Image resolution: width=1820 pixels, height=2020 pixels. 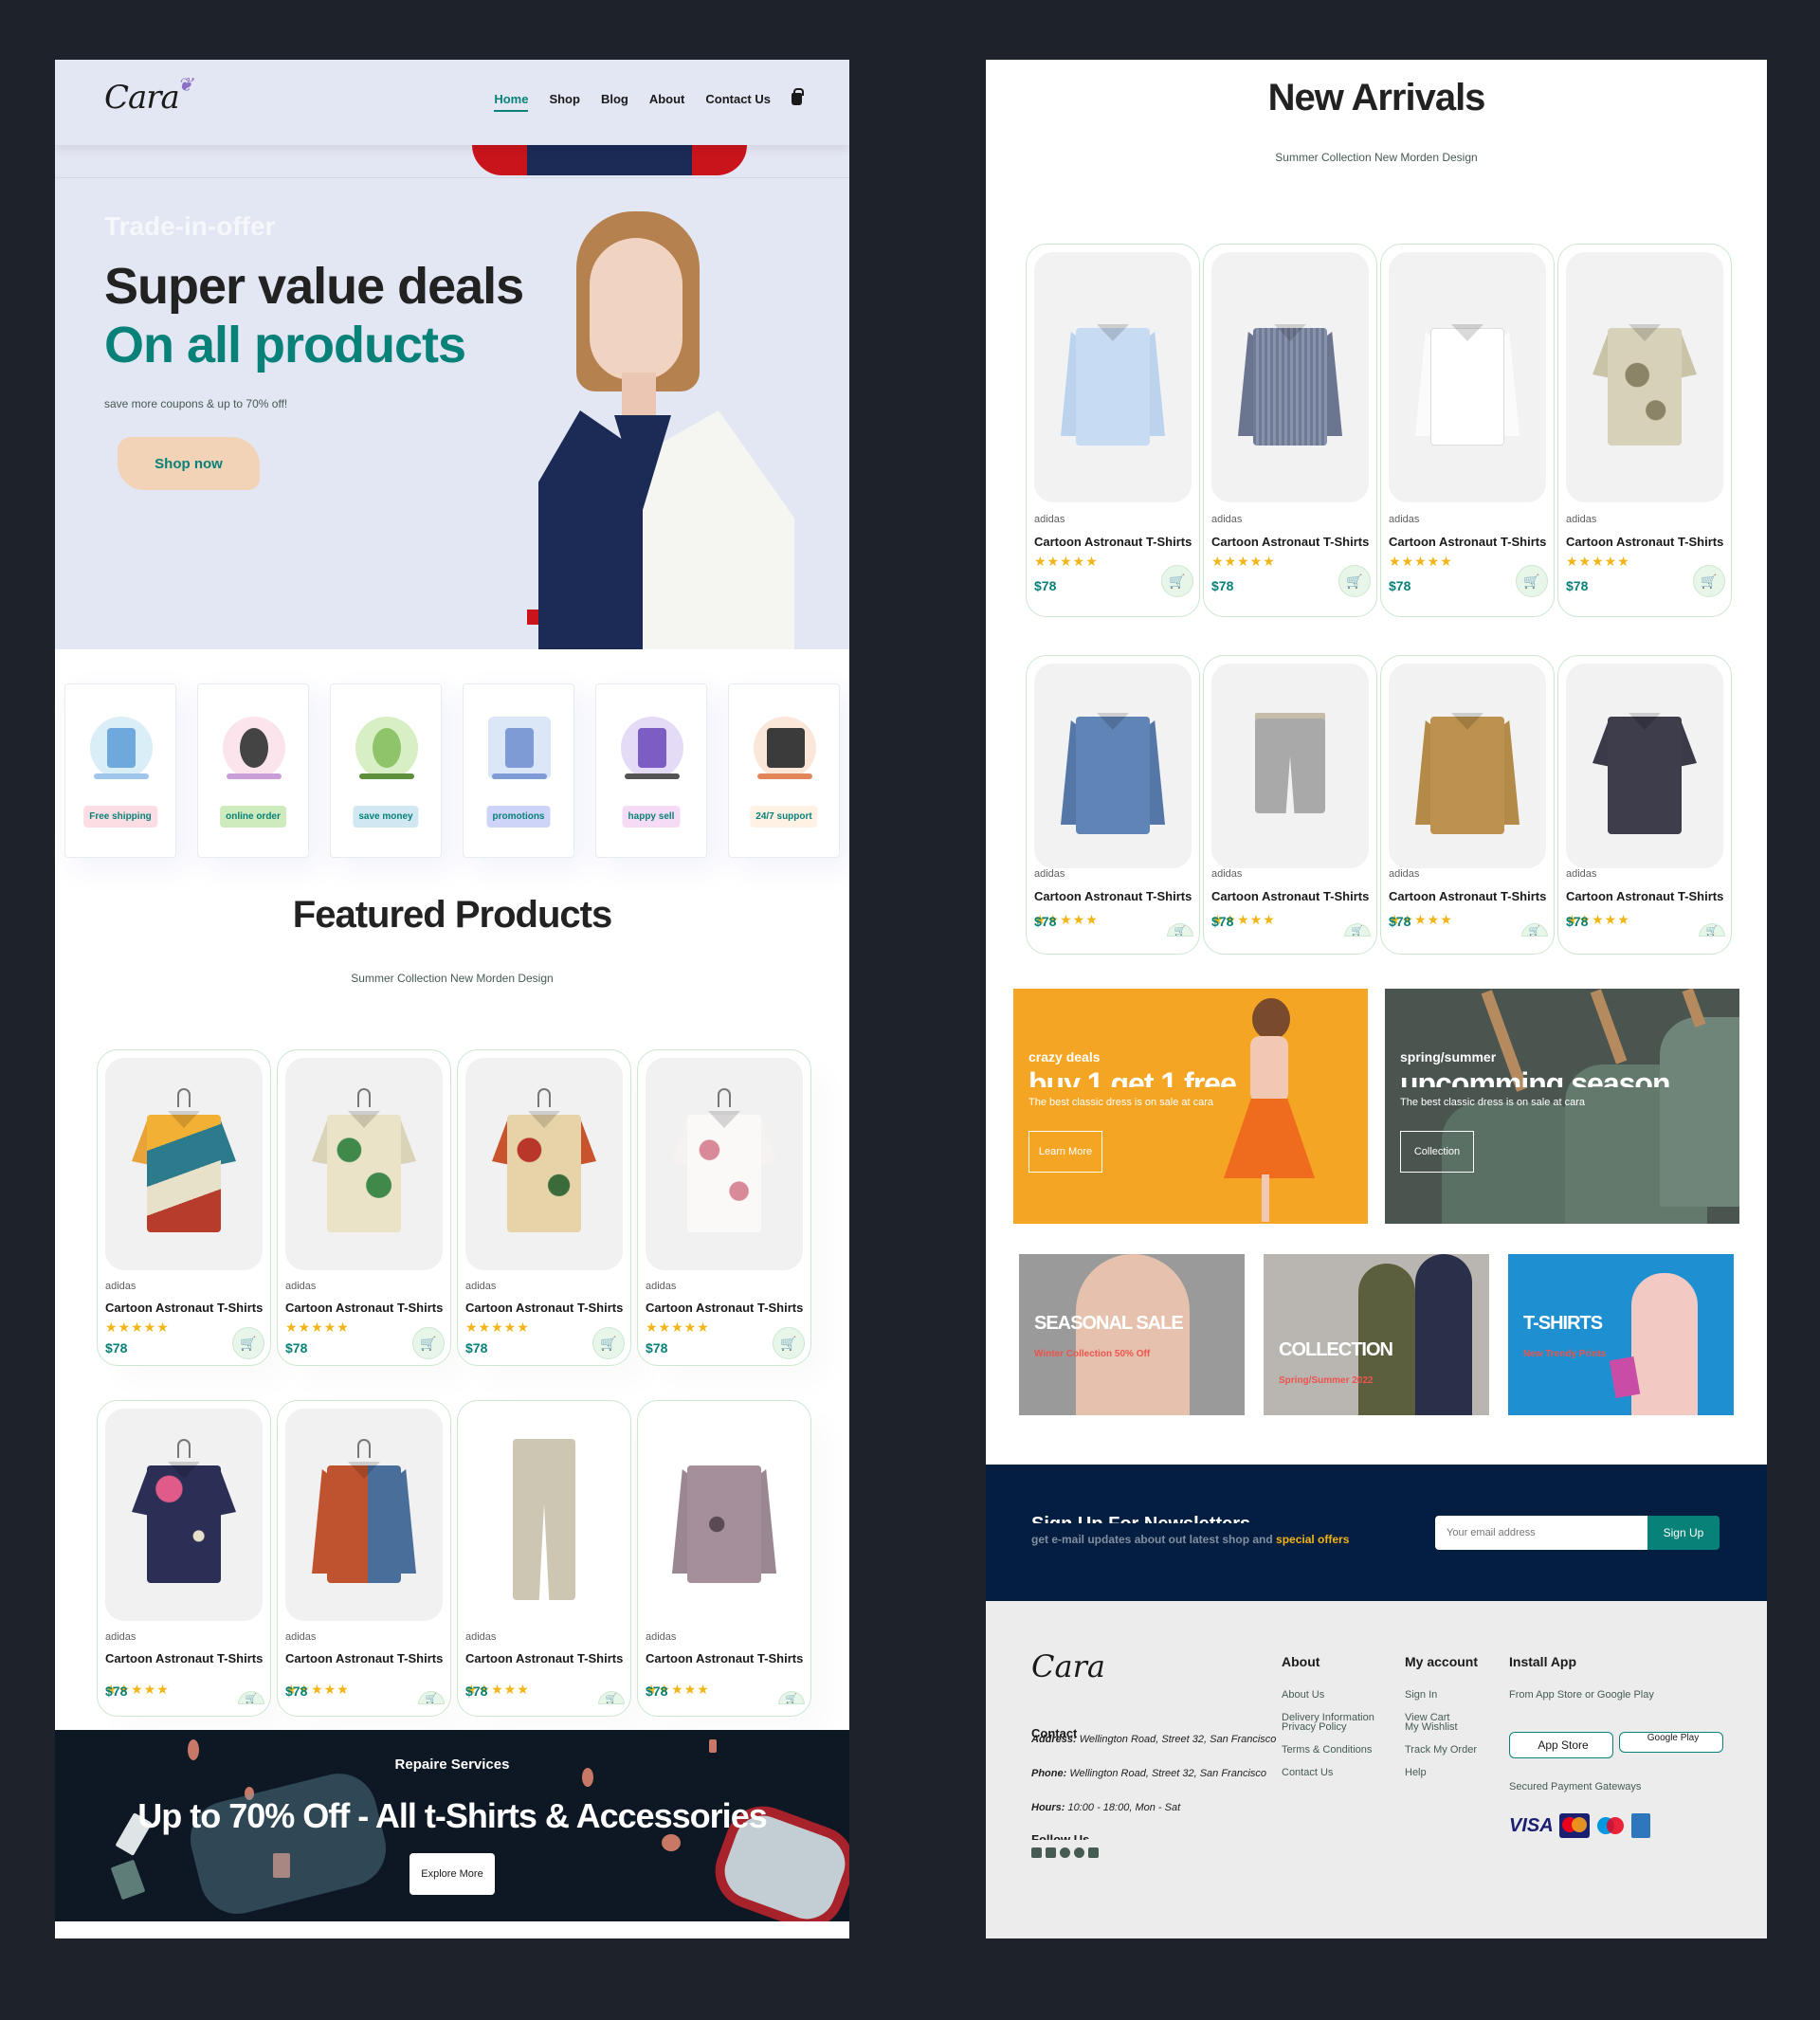 I want to click on collection-button: Collection, so click(x=1437, y=1152).